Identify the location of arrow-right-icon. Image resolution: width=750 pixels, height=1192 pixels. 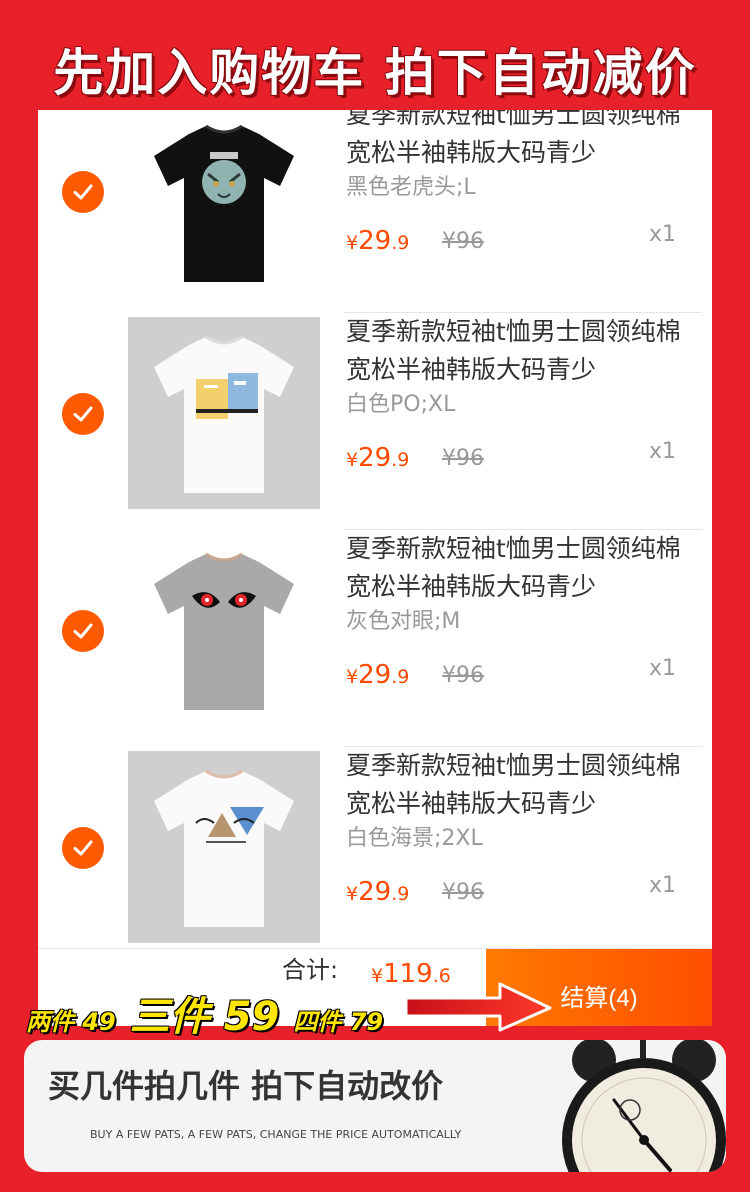
(478, 1007).